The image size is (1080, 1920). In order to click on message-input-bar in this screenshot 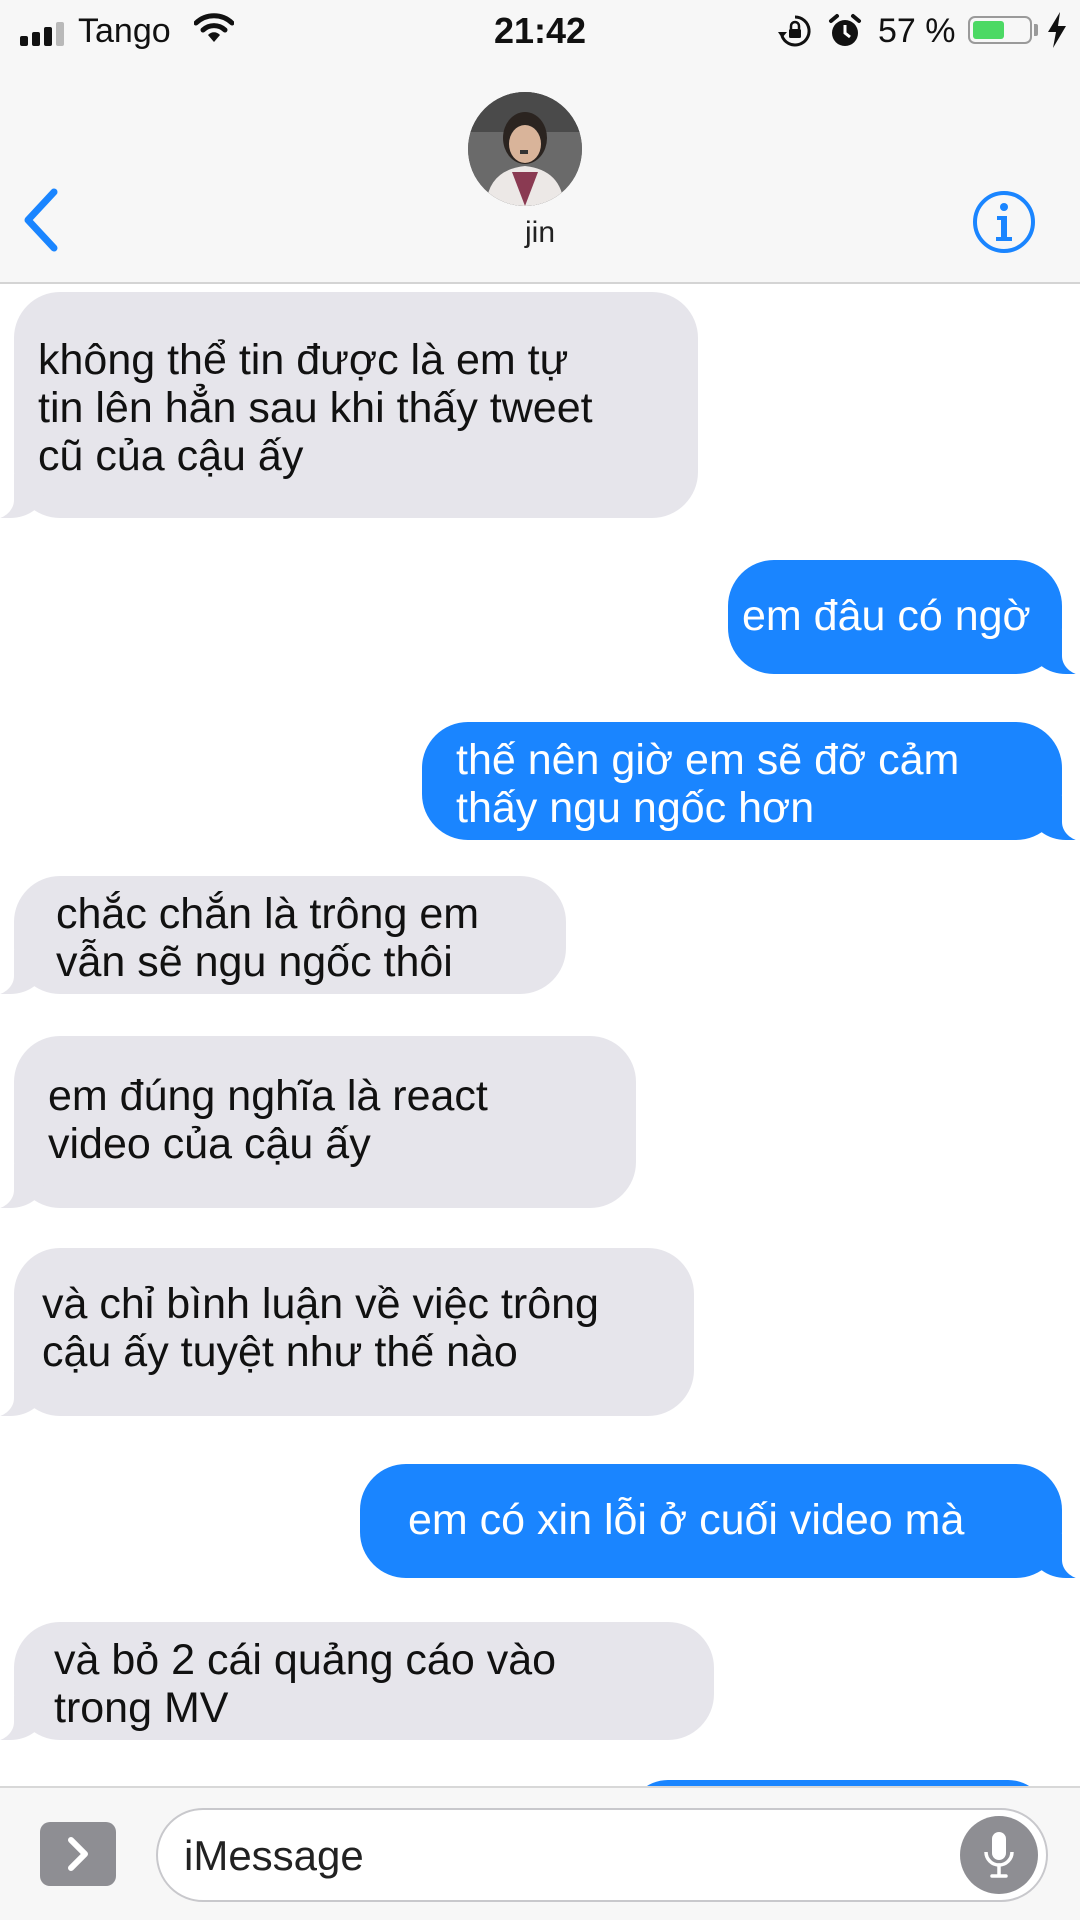, I will do `click(540, 1853)`.